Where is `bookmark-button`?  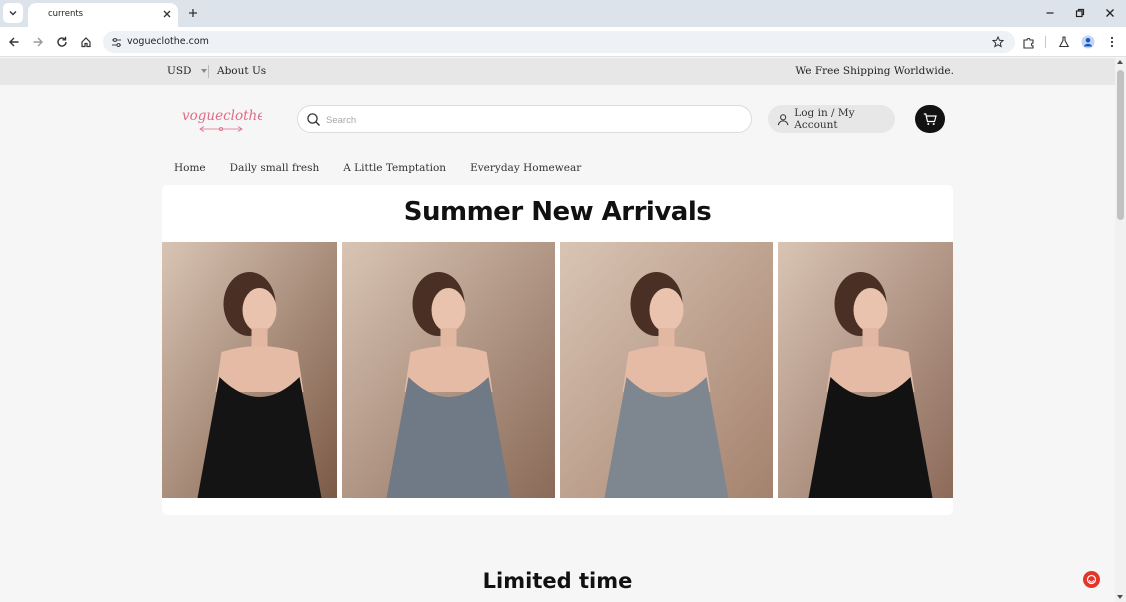
bookmark-button is located at coordinates (998, 42).